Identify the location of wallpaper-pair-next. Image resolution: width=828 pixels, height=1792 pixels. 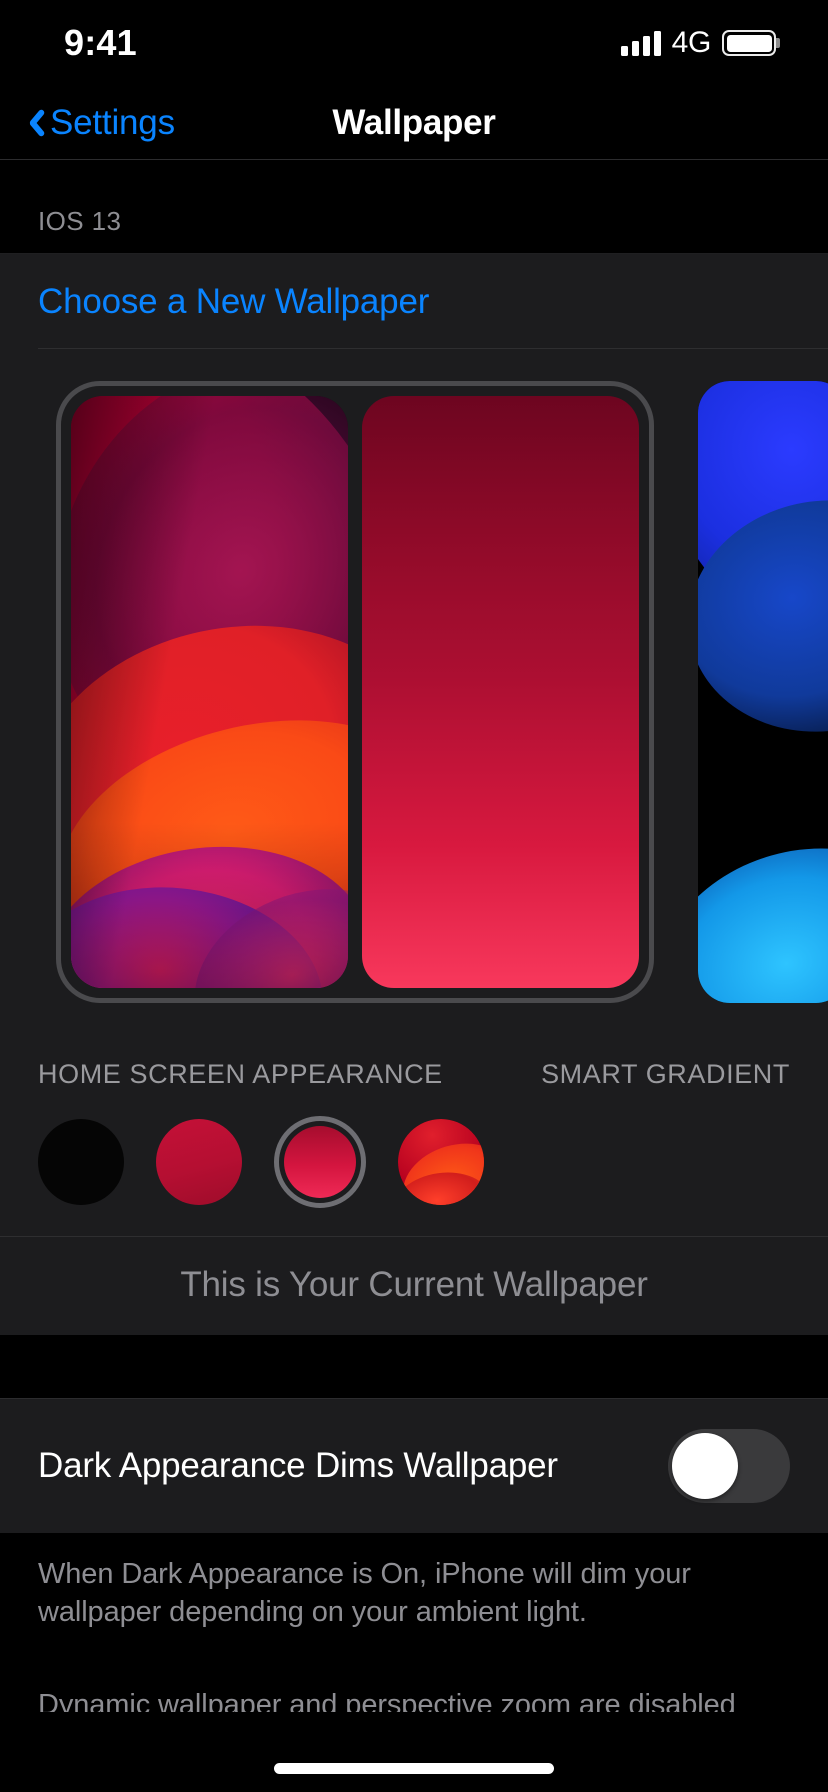
(763, 692).